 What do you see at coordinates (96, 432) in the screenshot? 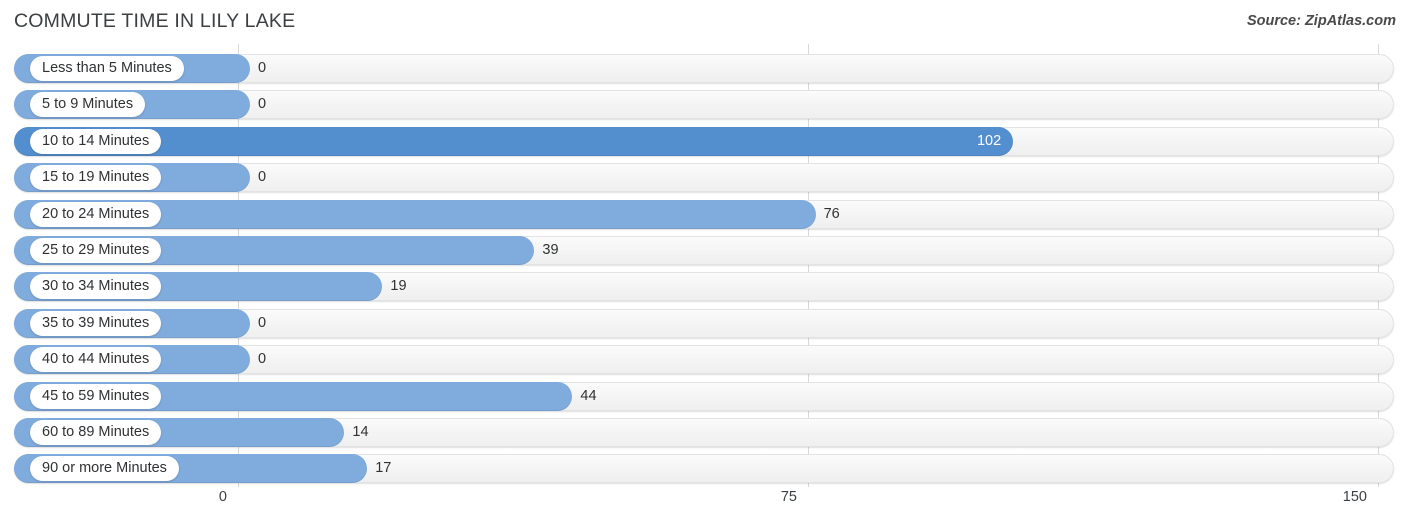
I see `category-label: 60 to 89 Minutes` at bounding box center [96, 432].